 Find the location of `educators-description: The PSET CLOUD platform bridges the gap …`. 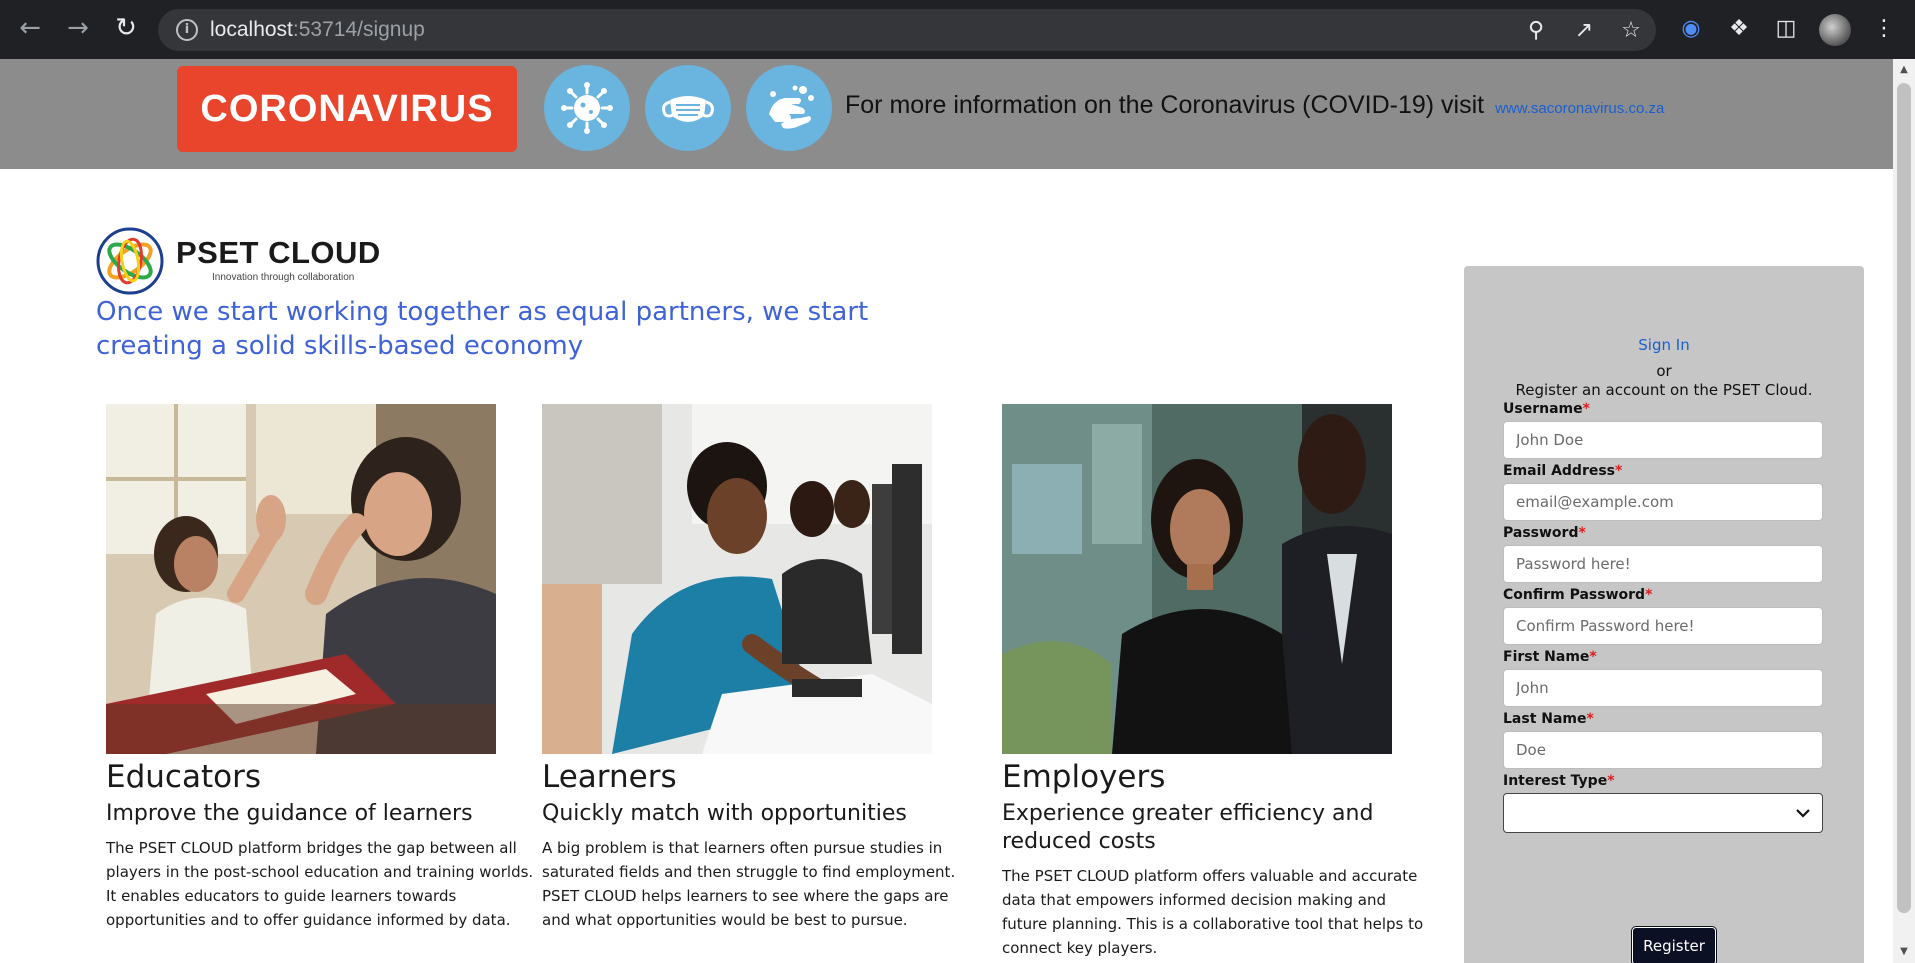

educators-description: The PSET CLOUD platform bridges the gap … is located at coordinates (320, 884).